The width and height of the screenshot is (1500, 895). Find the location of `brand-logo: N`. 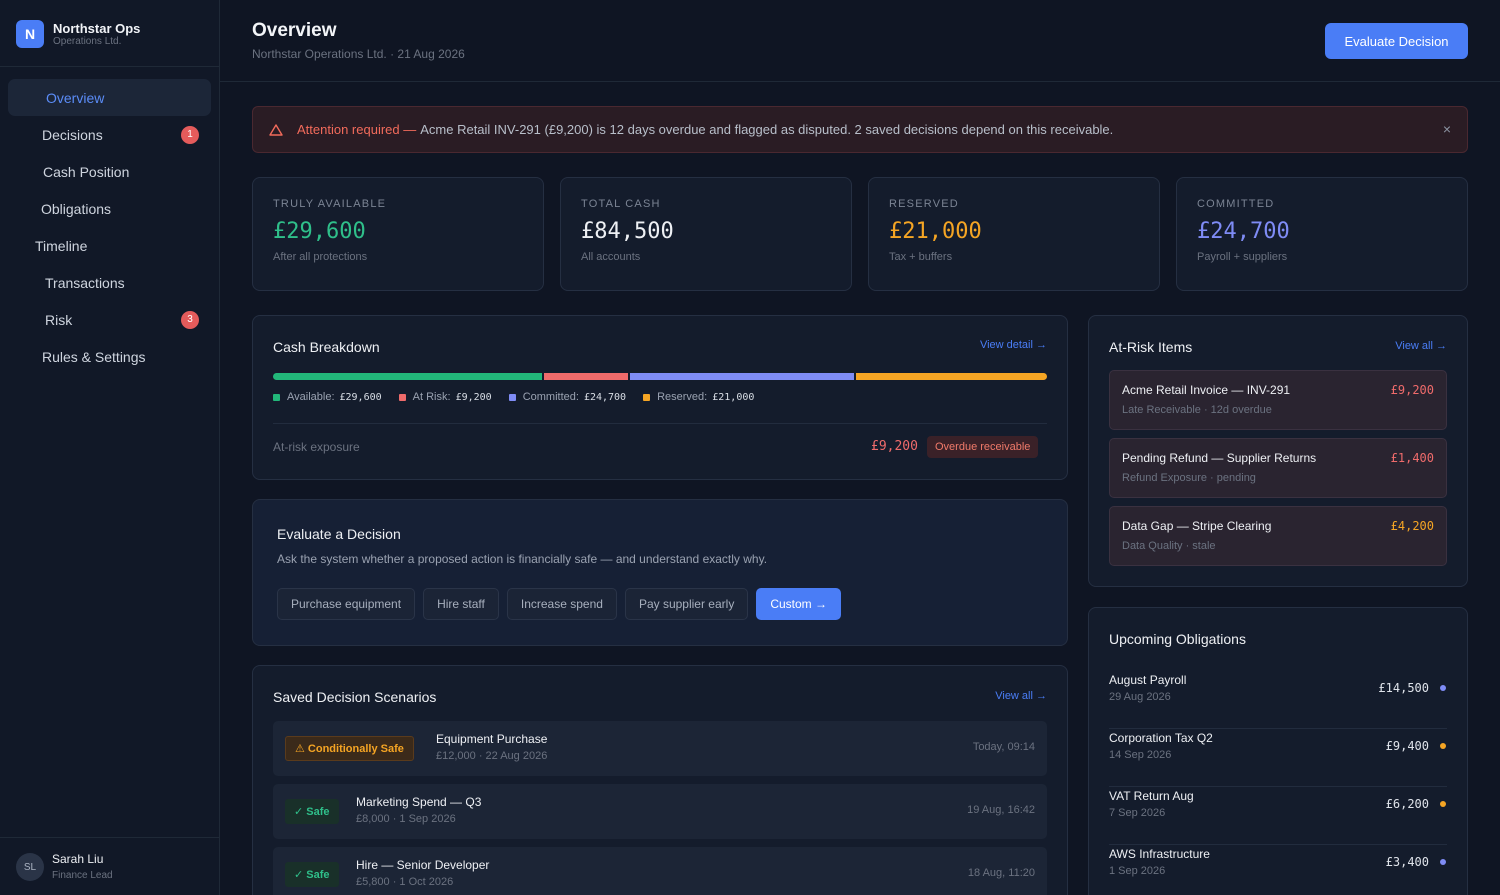

brand-logo: N is located at coordinates (30, 34).